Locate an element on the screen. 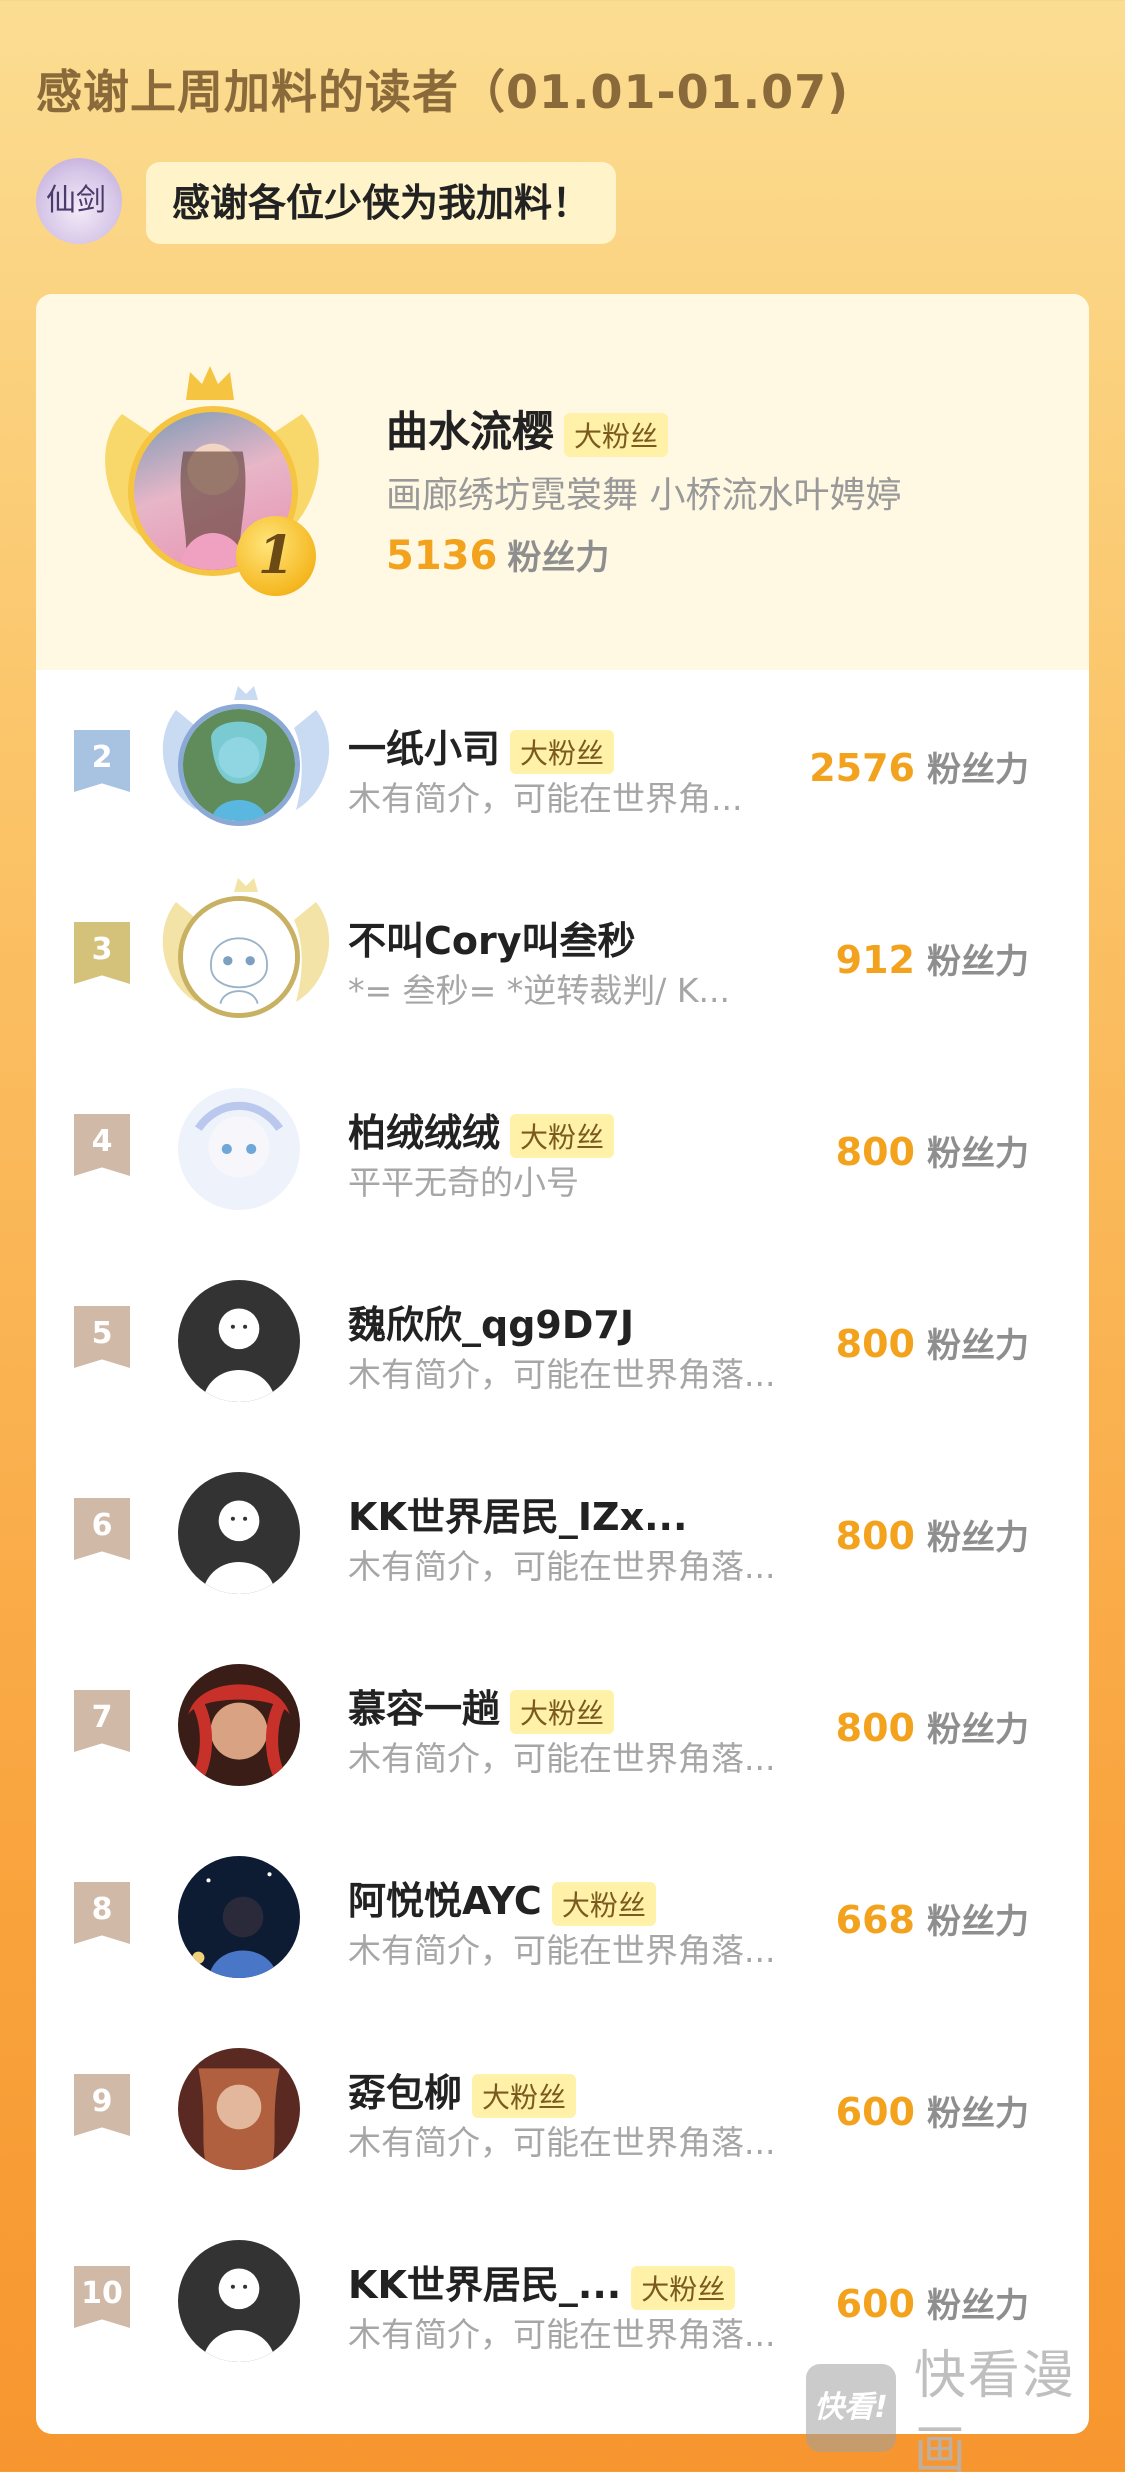 The image size is (1125, 2472). score-value: 912 is located at coordinates (875, 960).